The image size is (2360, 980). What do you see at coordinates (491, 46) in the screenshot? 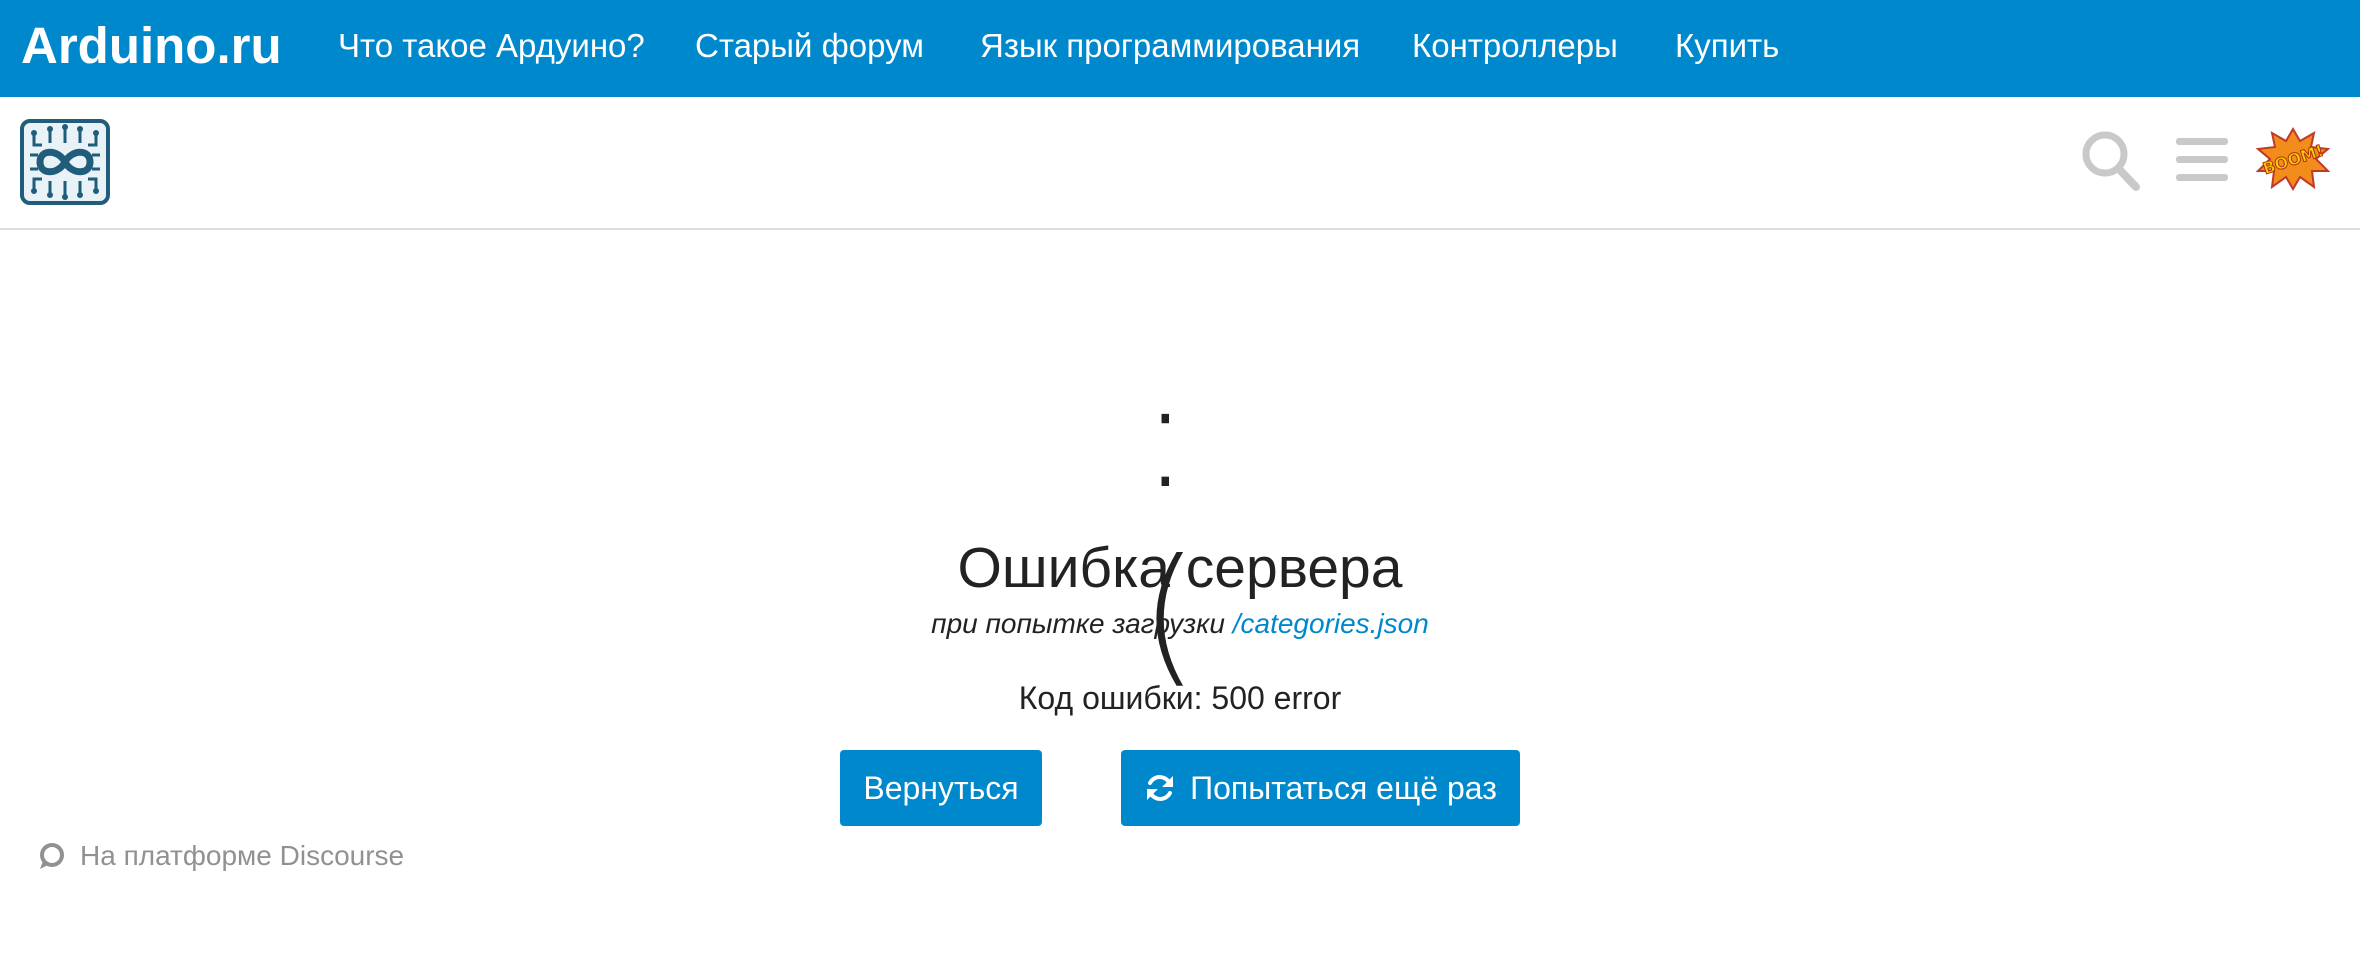
I see `nav-link-what-is-arduino: Что такое Ардуино?` at bounding box center [491, 46].